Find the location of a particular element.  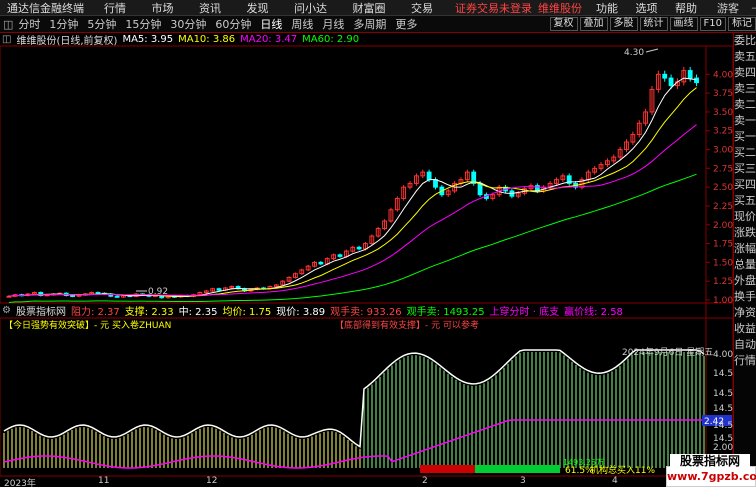

annot-date: 2024年9月6日 星期五 is located at coordinates (667, 352).